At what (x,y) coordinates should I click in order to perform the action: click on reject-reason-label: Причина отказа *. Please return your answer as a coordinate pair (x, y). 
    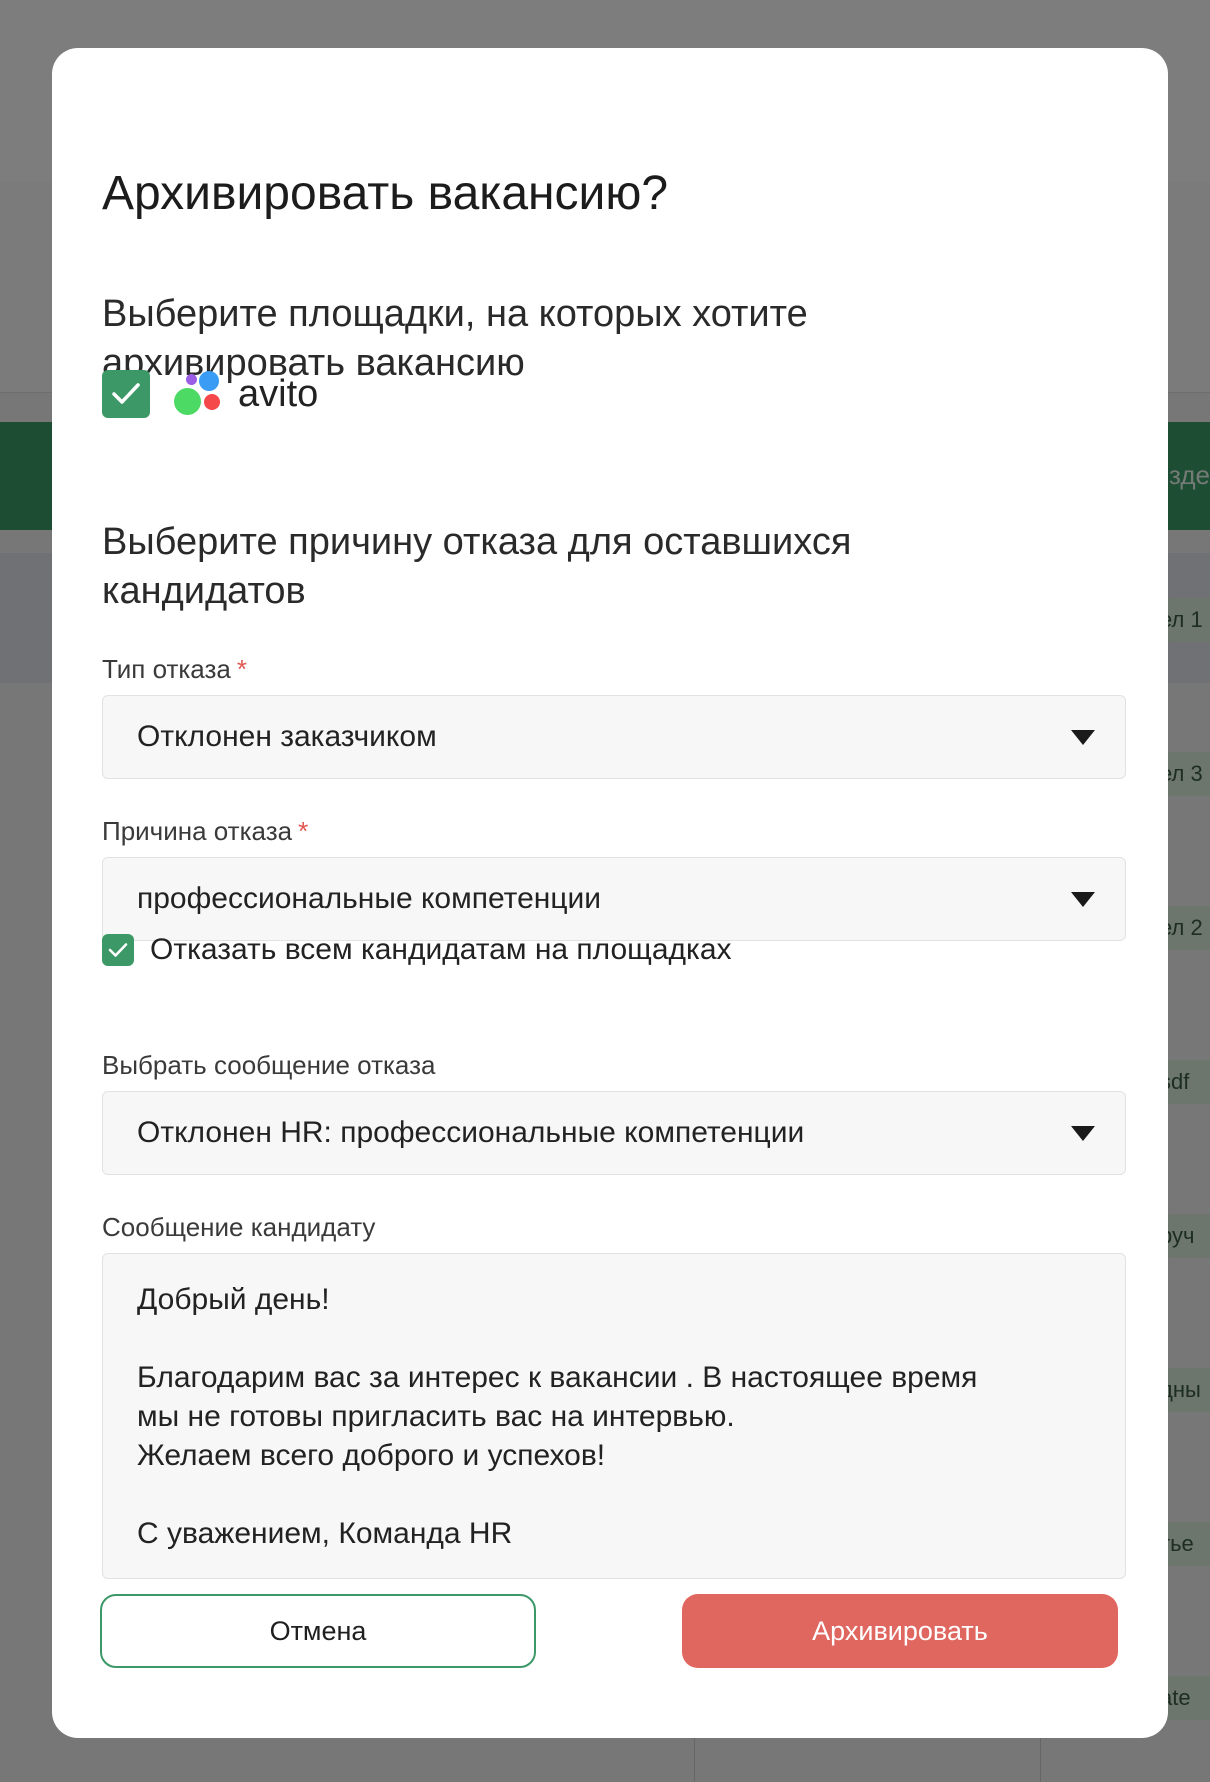
    Looking at the image, I should click on (205, 831).